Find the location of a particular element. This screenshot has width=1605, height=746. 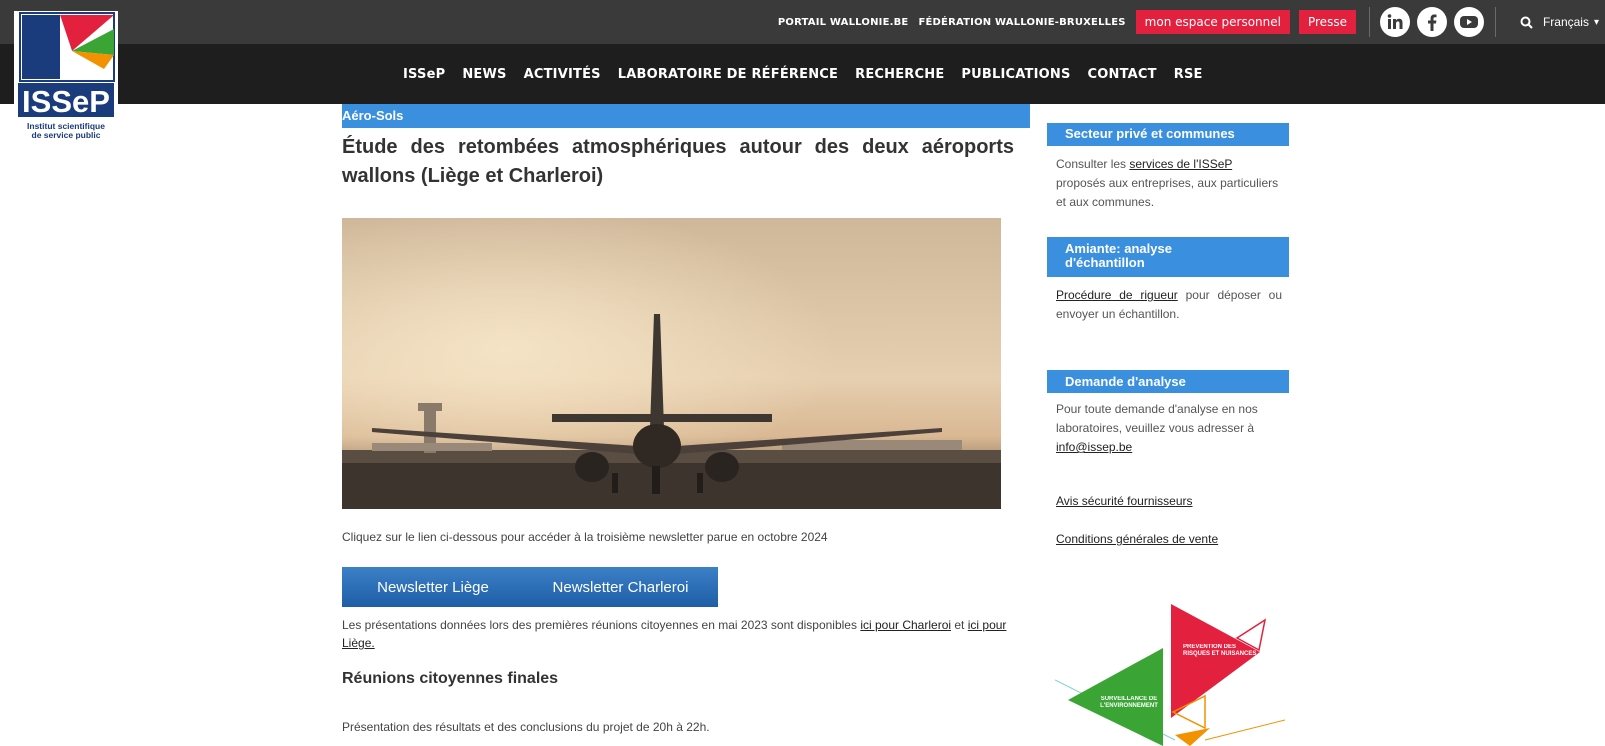

language-selector: Français ▾ is located at coordinates (1559, 22).